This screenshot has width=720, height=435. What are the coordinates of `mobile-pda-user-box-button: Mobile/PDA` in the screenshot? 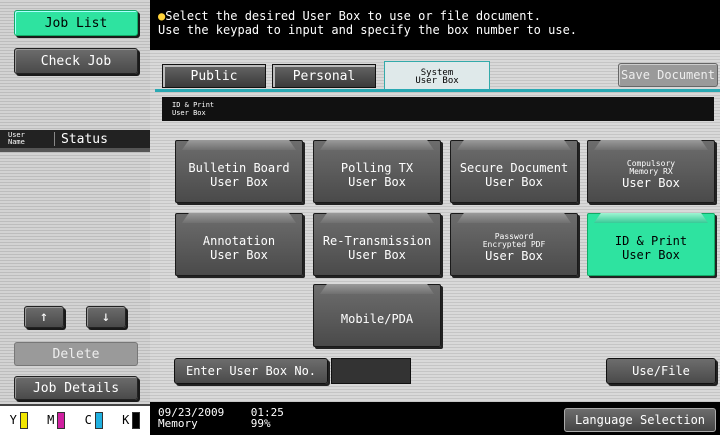 It's located at (377, 315).